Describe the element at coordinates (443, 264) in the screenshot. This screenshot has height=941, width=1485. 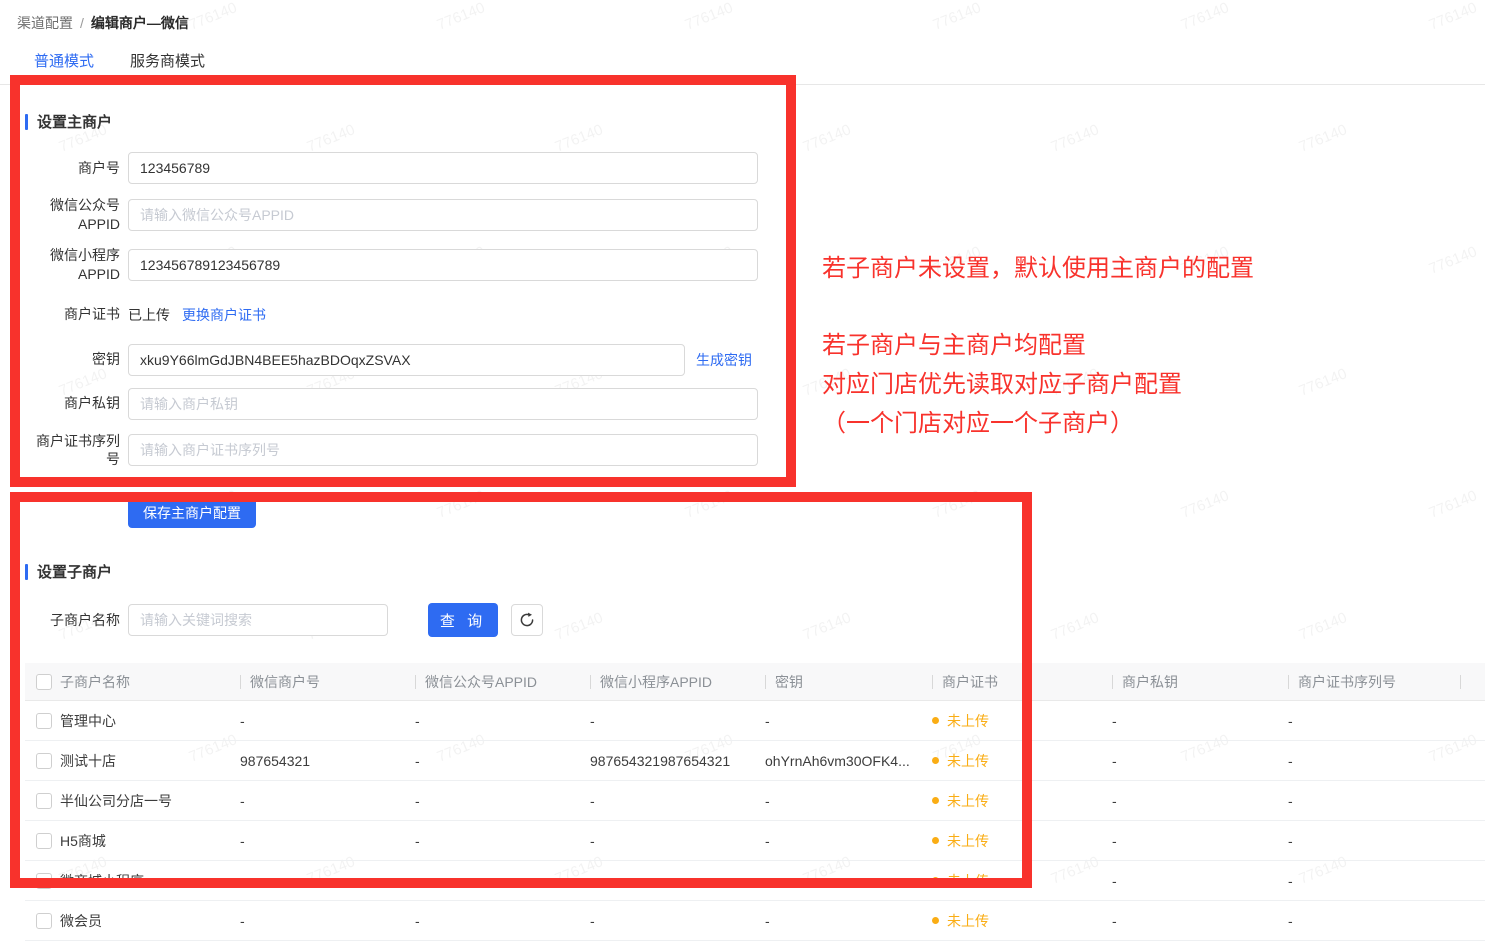
I see `mini-appid-input` at that location.